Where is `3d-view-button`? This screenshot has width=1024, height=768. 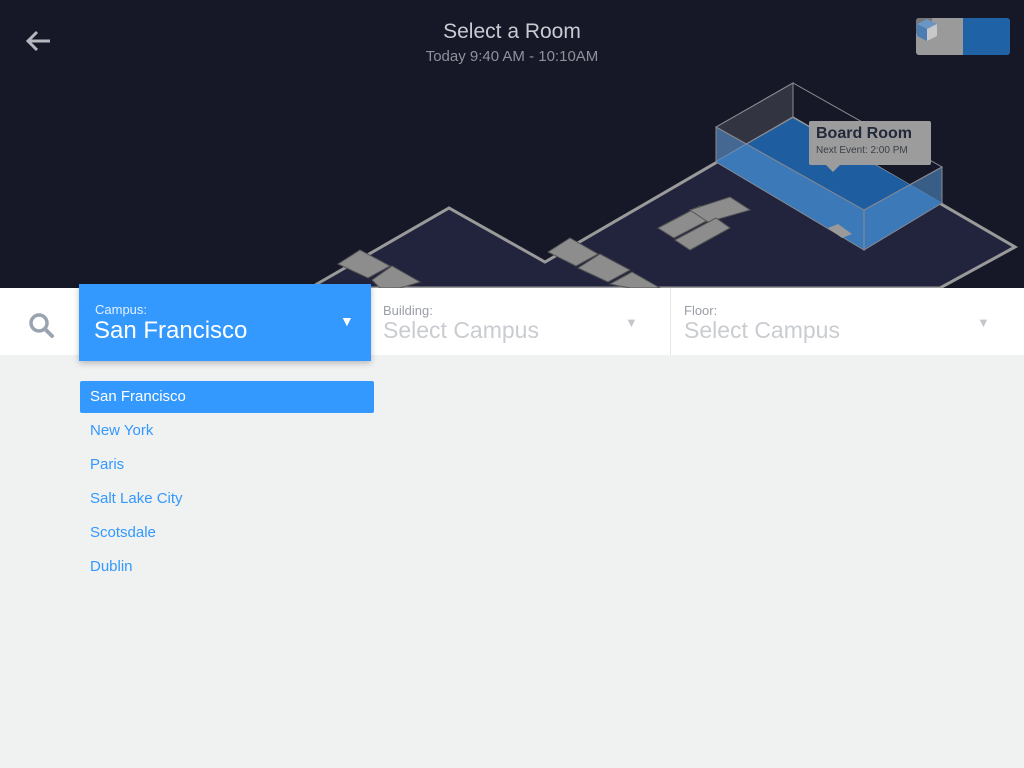
3d-view-button is located at coordinates (963, 36).